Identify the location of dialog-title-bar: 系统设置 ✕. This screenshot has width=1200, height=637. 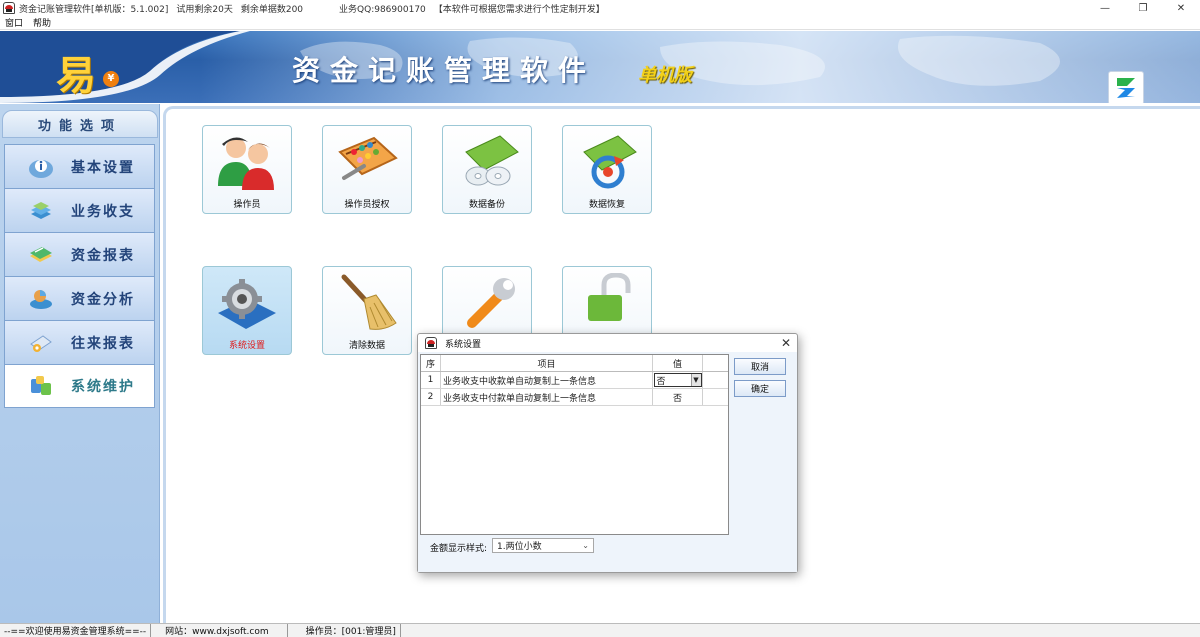
(607, 343).